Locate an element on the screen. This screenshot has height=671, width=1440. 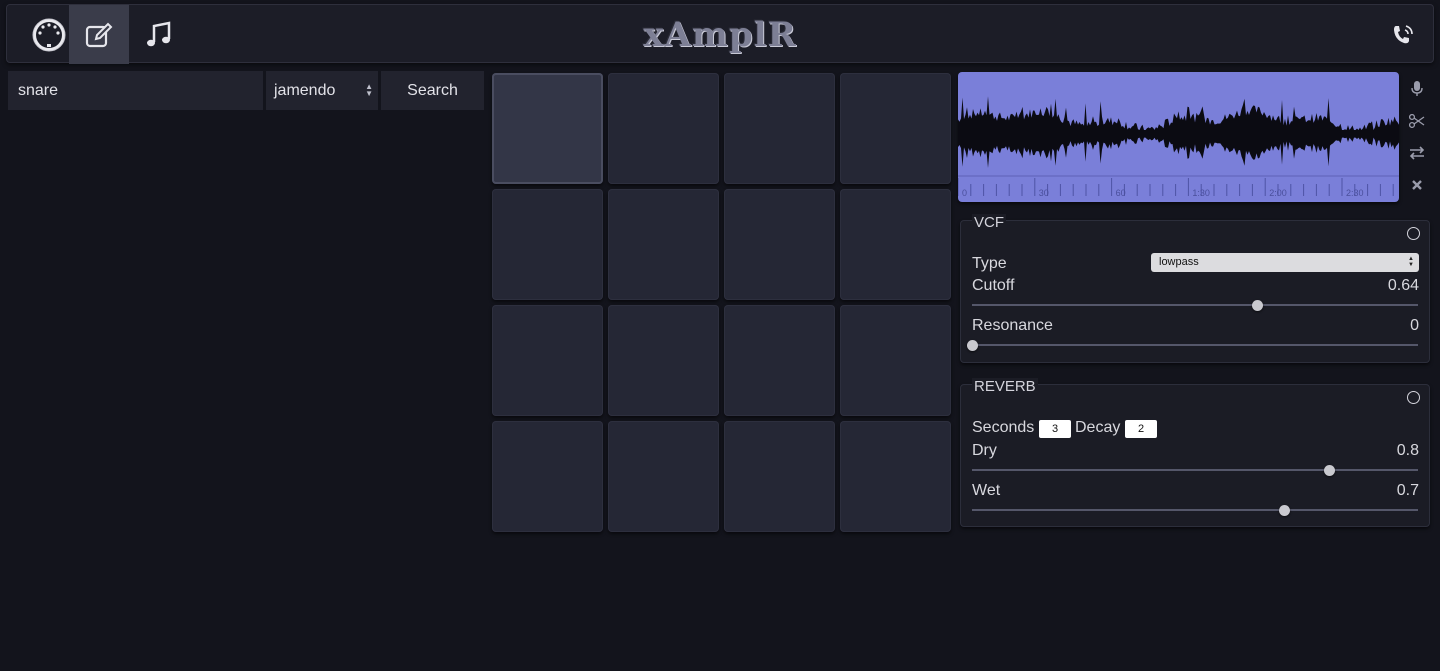
seconds-input: 3 is located at coordinates (1055, 429).